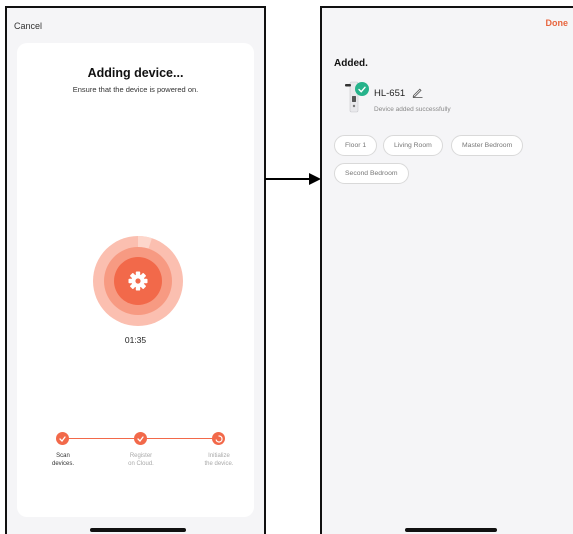 Image resolution: width=573 pixels, height=534 pixels. Describe the element at coordinates (413, 145) in the screenshot. I see `room-chip-living-room: Living Room` at that location.